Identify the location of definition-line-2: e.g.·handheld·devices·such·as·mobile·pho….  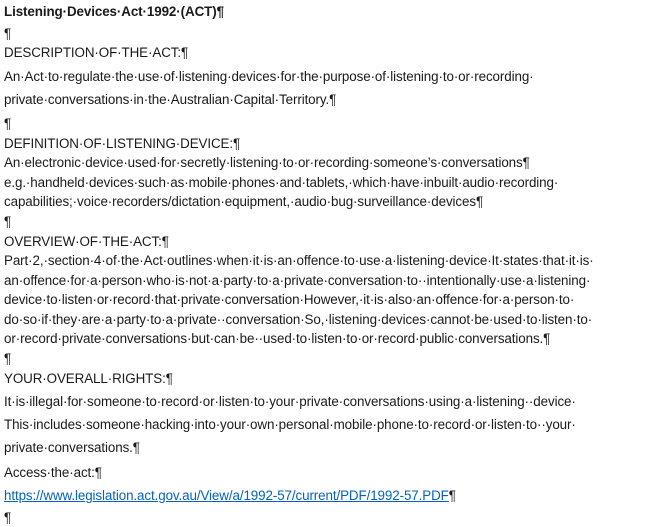
(281, 182).